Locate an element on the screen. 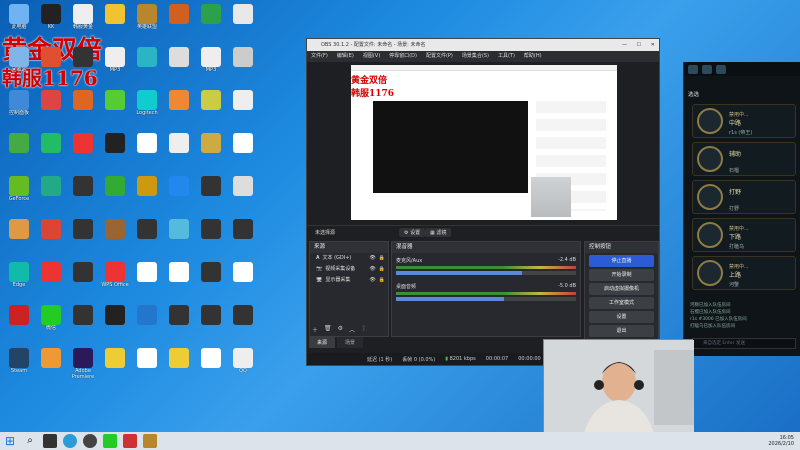 This screenshot has height=450, width=800. lobby-player: 禁用中... 下路 打瞌乌 is located at coordinates (744, 235).